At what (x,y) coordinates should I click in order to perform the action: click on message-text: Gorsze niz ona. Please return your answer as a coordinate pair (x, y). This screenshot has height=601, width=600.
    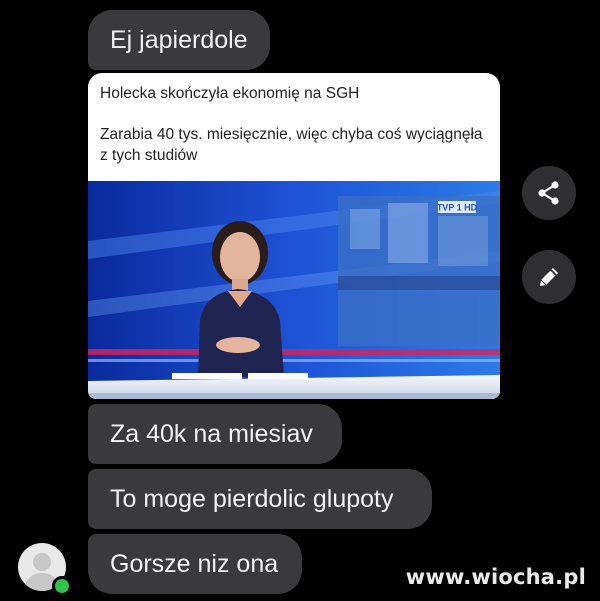
    Looking at the image, I should click on (194, 563).